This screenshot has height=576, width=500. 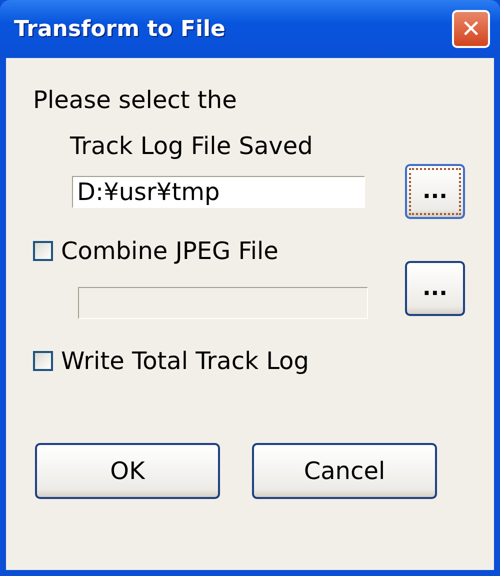 What do you see at coordinates (185, 361) in the screenshot?
I see `checkbox-label: Write Total Track Log` at bounding box center [185, 361].